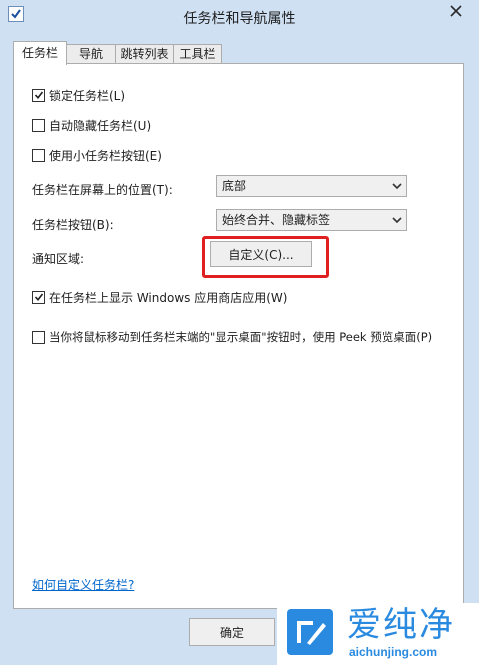  What do you see at coordinates (38, 155) in the screenshot?
I see `small-buttons-checkbox` at bounding box center [38, 155].